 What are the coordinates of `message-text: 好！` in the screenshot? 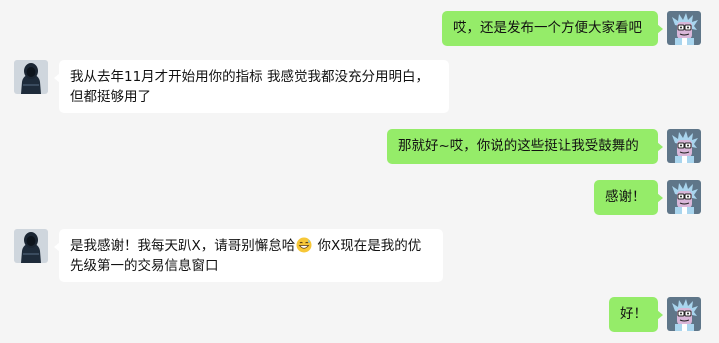 It's located at (633, 314).